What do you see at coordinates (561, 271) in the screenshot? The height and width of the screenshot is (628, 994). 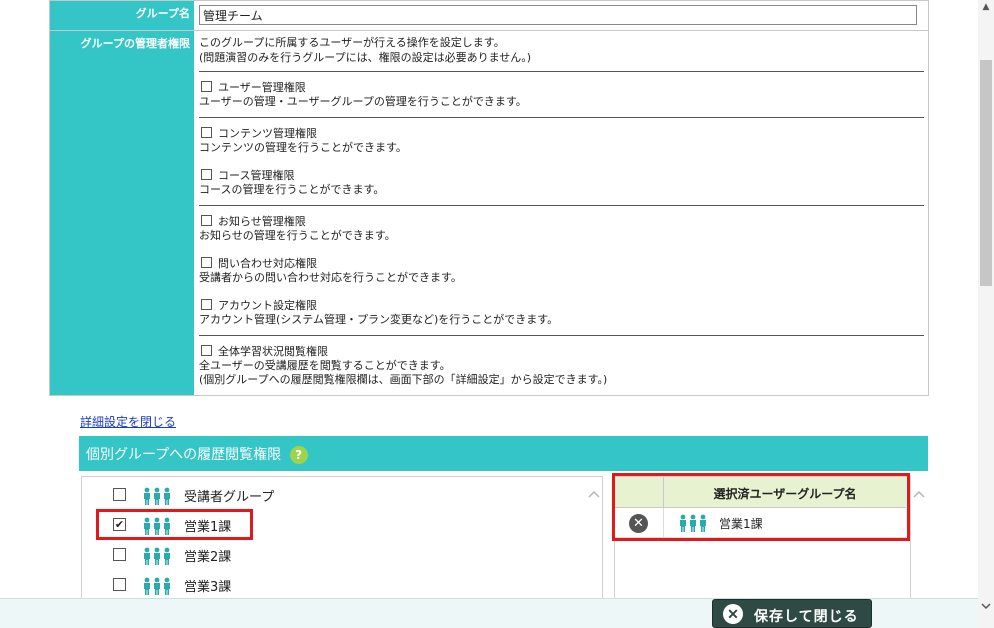 I see `permission-item: 問い合わせ対応権限 受講者からの問い合わせ対応を行うことができます。` at bounding box center [561, 271].